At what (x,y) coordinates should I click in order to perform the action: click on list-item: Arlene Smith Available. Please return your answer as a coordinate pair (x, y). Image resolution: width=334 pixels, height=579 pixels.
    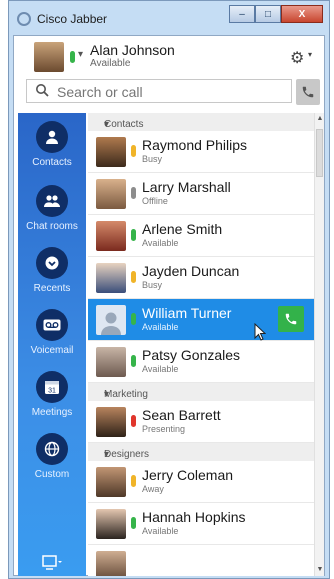
    Looking at the image, I should click on (201, 236).